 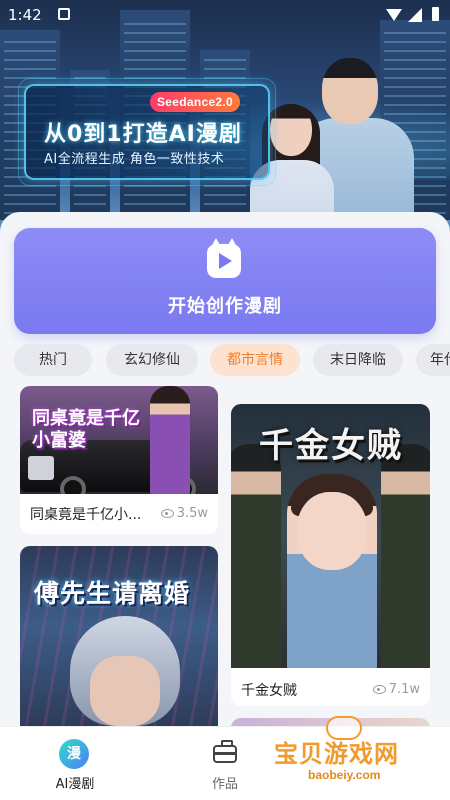 What do you see at coordinates (225, 751) in the screenshot?
I see `briefcase-icon` at bounding box center [225, 751].